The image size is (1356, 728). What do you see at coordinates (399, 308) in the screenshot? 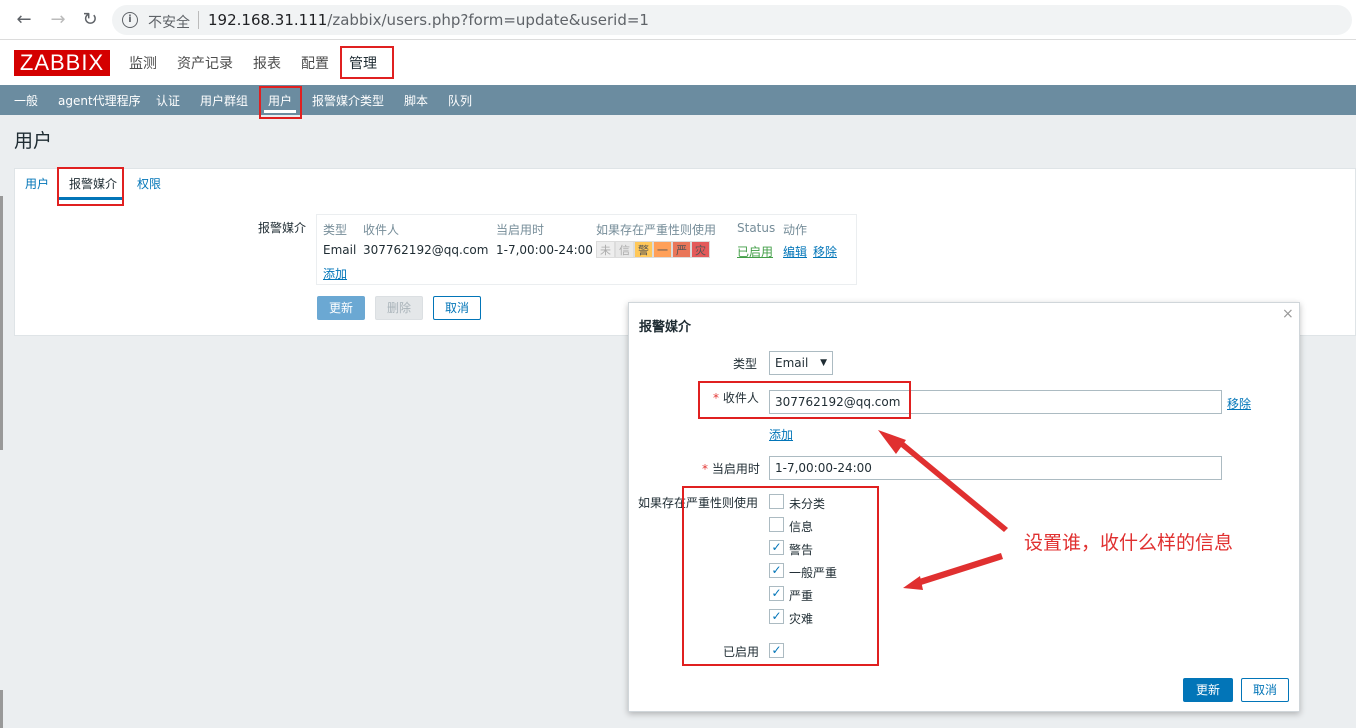
I see `delete-button: 删除` at bounding box center [399, 308].